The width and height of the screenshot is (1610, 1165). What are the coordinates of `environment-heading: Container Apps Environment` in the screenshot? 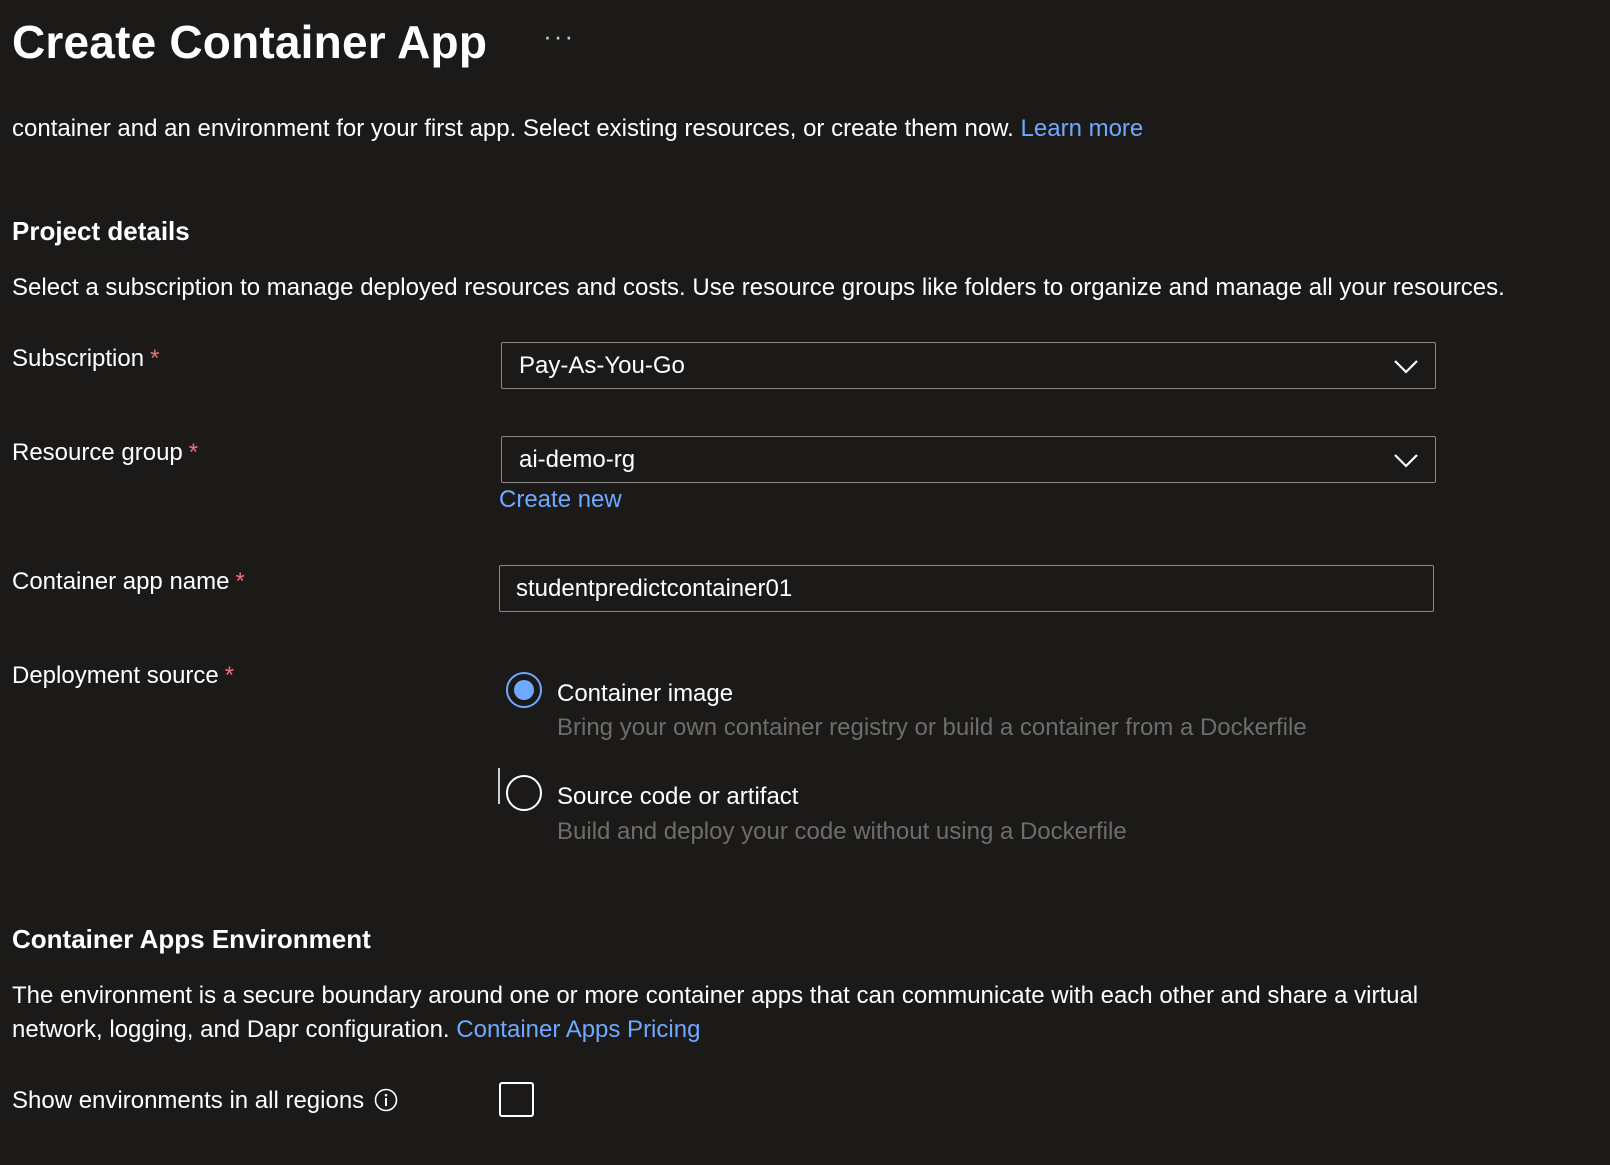 It's located at (191, 939).